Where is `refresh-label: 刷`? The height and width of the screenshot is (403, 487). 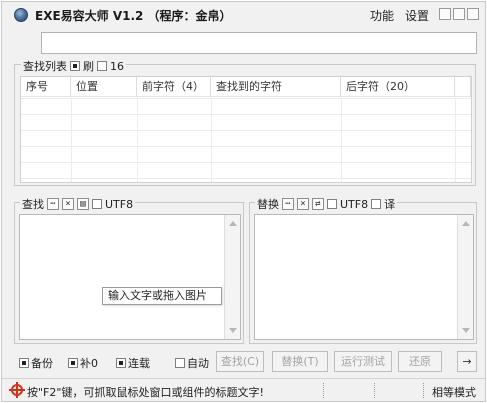 refresh-label: 刷 is located at coordinates (88, 66).